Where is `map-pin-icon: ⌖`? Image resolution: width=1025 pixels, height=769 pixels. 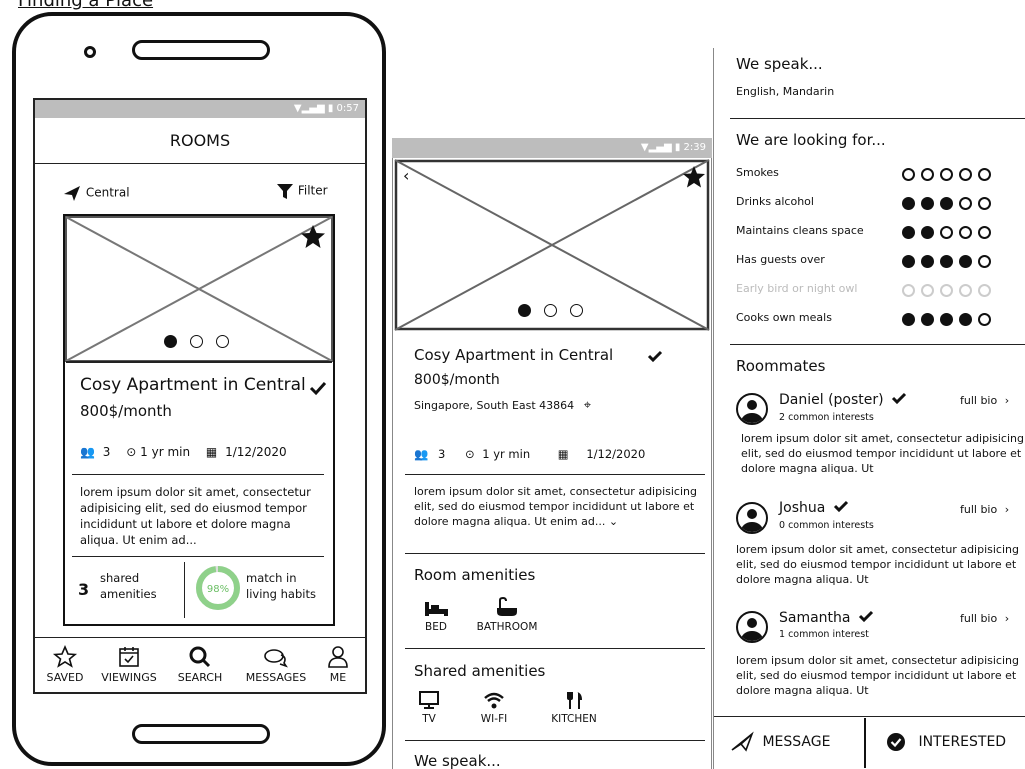 map-pin-icon: ⌖ is located at coordinates (587, 405).